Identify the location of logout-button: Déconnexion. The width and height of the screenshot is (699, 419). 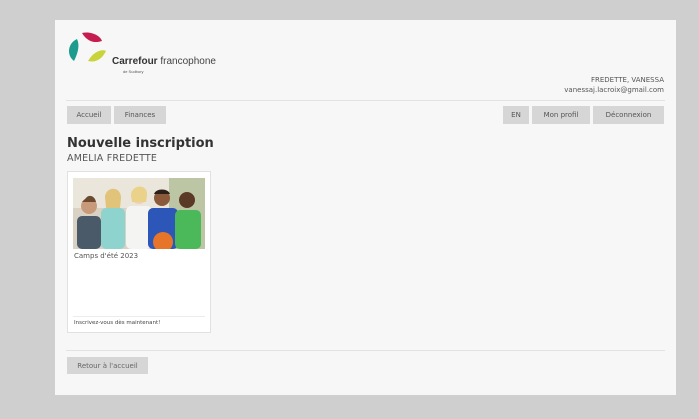
(628, 115).